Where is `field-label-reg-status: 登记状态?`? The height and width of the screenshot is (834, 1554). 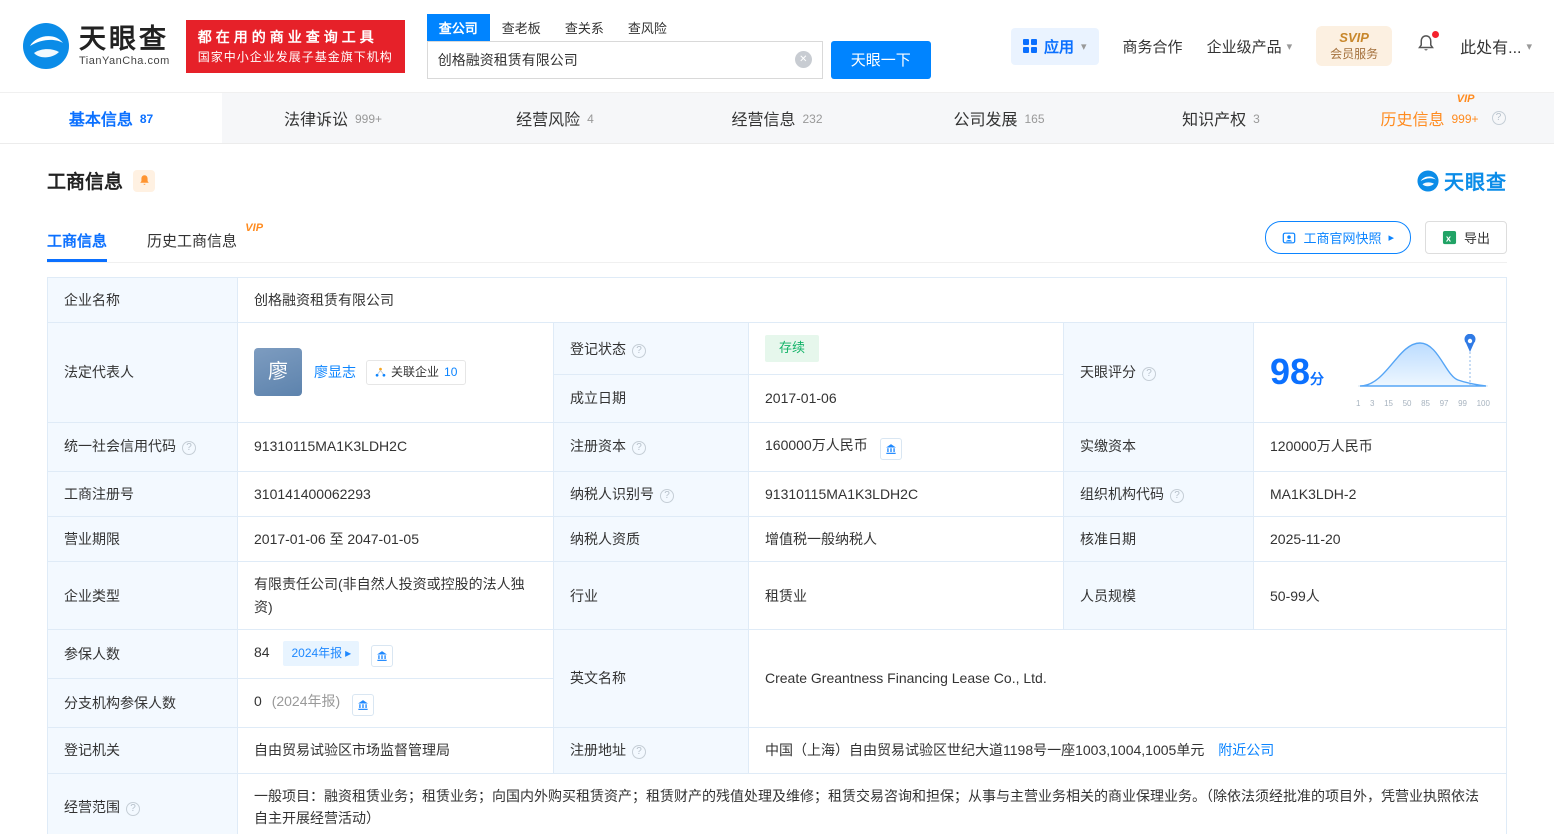 field-label-reg-status: 登记状态? is located at coordinates (651, 349).